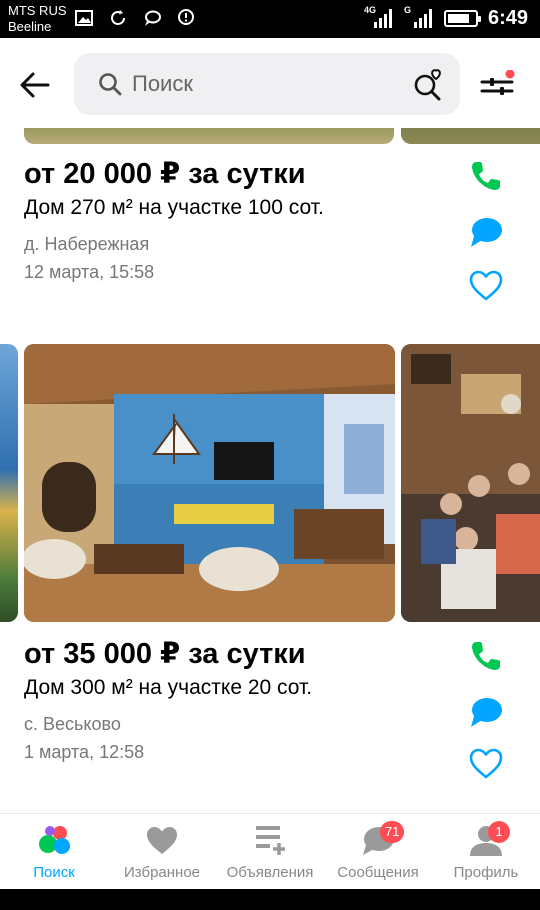 Image resolution: width=540 pixels, height=910 pixels. I want to click on filter-icon, so click(497, 86).